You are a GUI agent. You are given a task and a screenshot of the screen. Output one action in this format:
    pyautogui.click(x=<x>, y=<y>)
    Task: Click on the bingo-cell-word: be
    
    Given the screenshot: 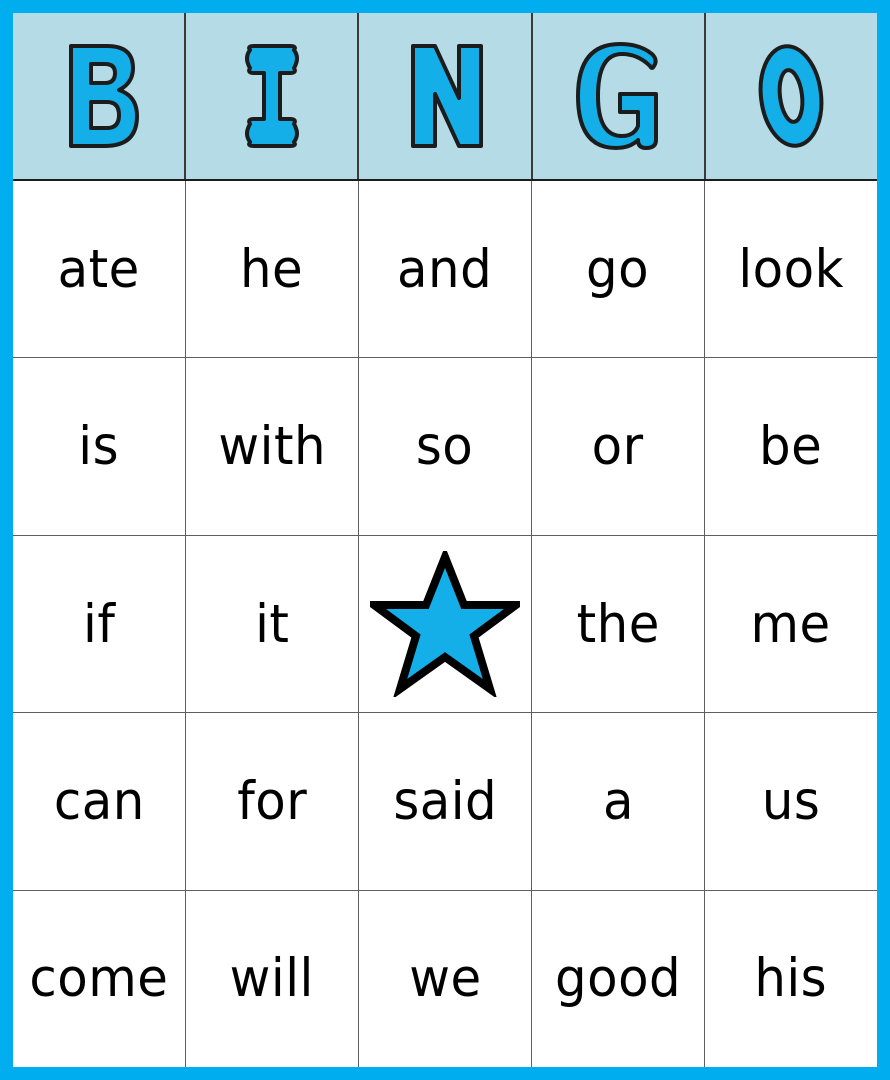 What is the action you would take?
    pyautogui.click(x=791, y=447)
    